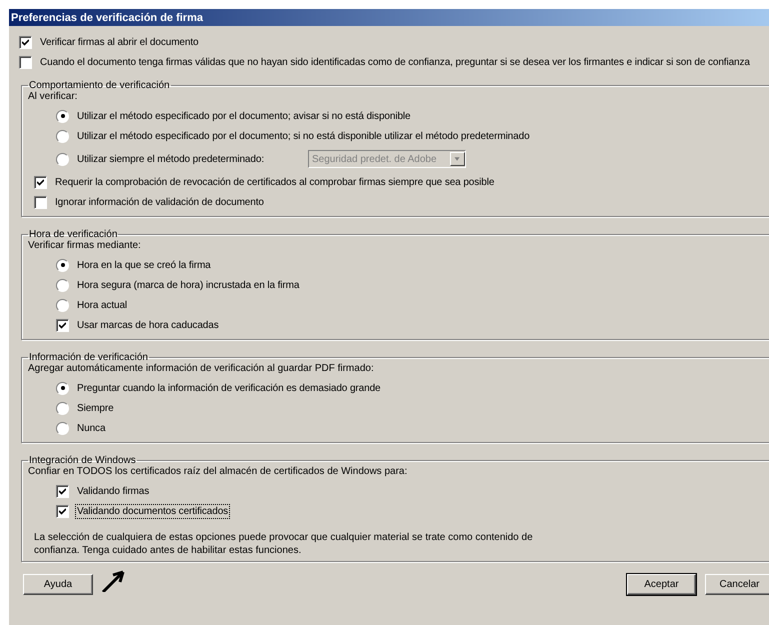 The width and height of the screenshot is (769, 625). I want to click on option-label: Utilizar siempre el método predeterminado:, so click(170, 159).